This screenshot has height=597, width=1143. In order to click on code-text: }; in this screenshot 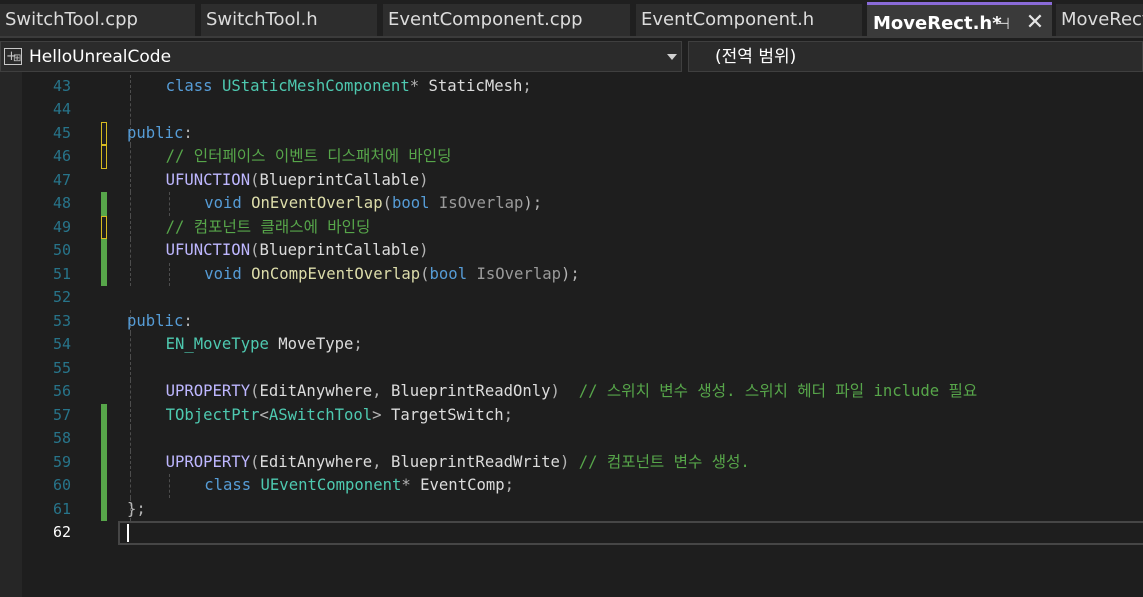, I will do `click(136, 510)`.